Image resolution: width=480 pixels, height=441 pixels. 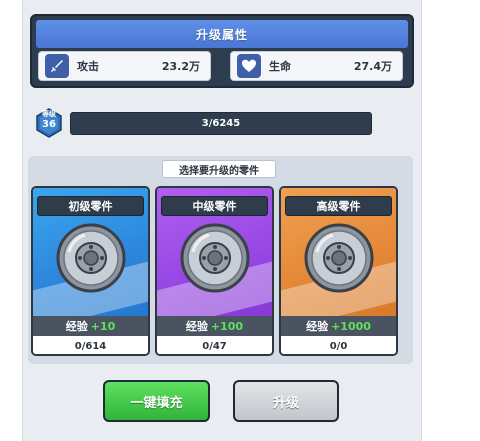 I want to click on part-card-basic: 初级零件 经验 +10 0/614, so click(x=90, y=271).